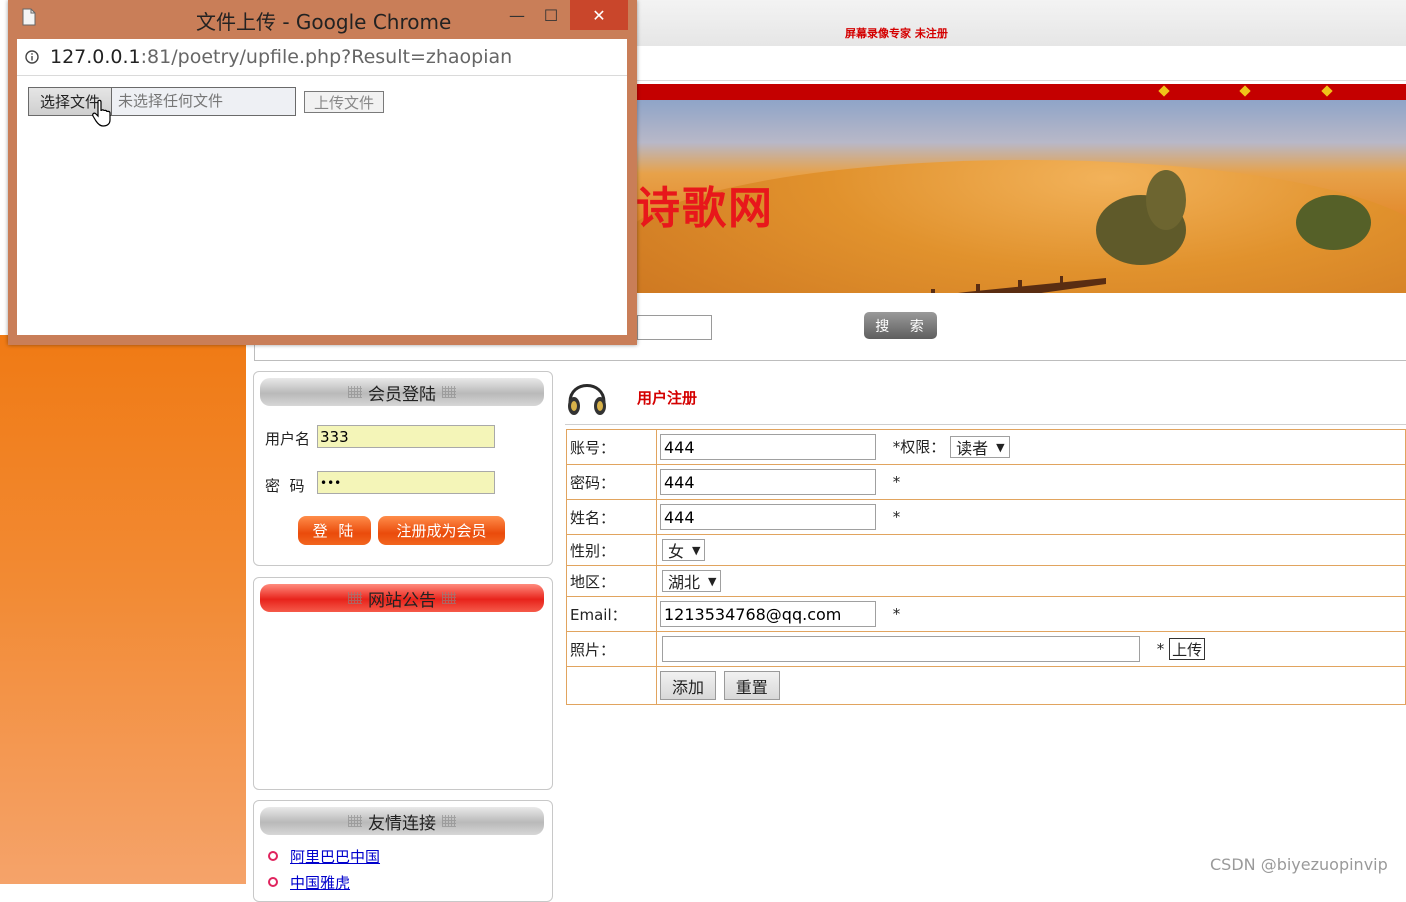 This screenshot has width=1406, height=902. I want to click on no-file-chosen-text: 未选择任何文件, so click(204, 101).